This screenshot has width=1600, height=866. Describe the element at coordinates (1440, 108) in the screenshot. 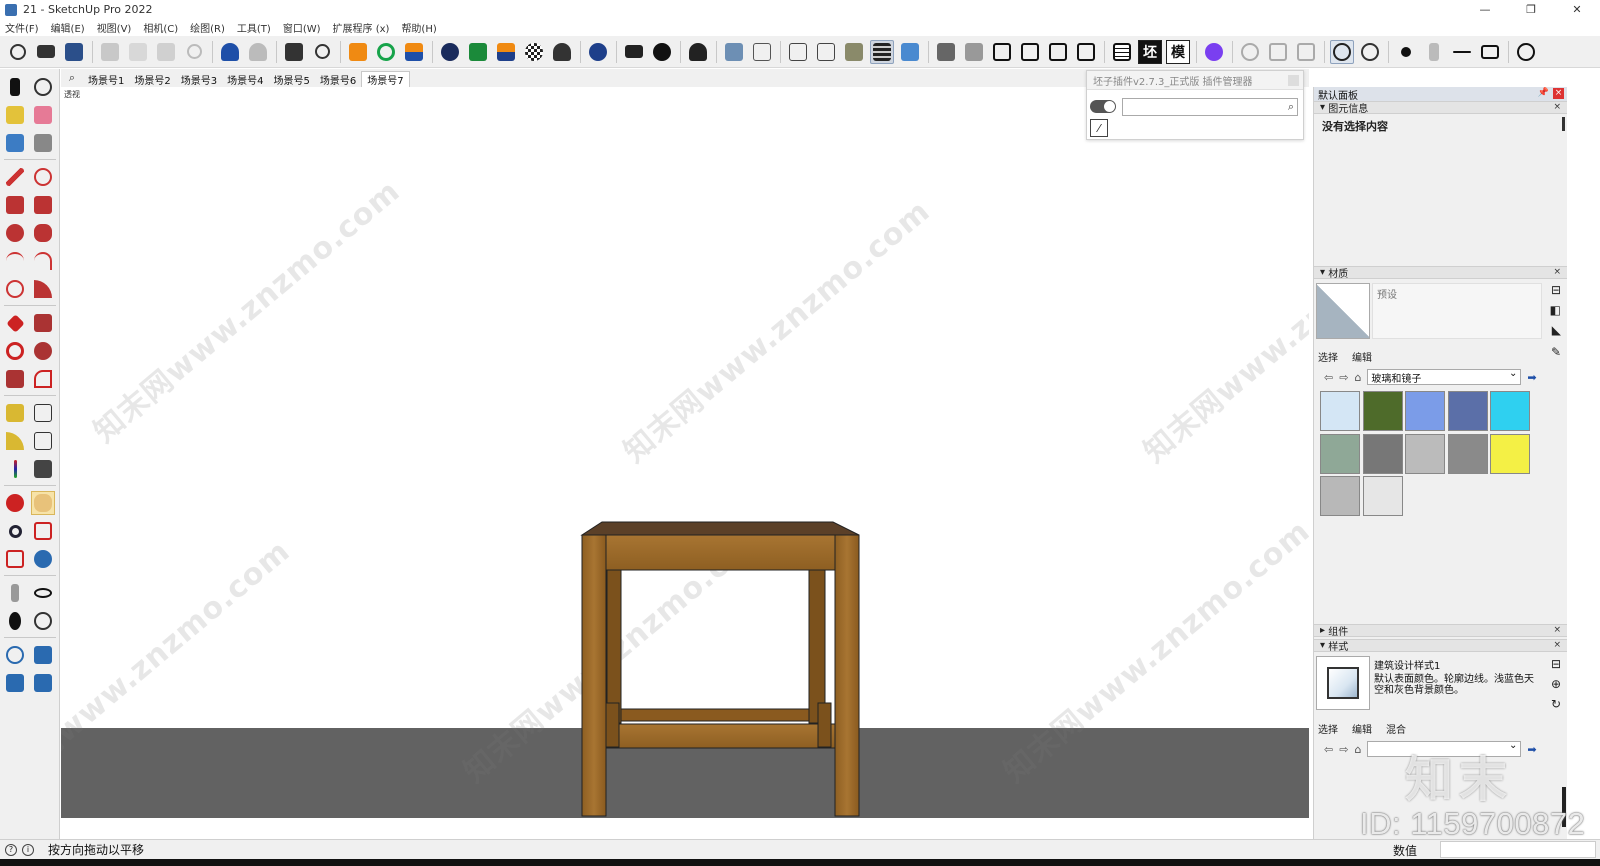

I see `entity-info-header: ▾ 图元信息 ×` at that location.